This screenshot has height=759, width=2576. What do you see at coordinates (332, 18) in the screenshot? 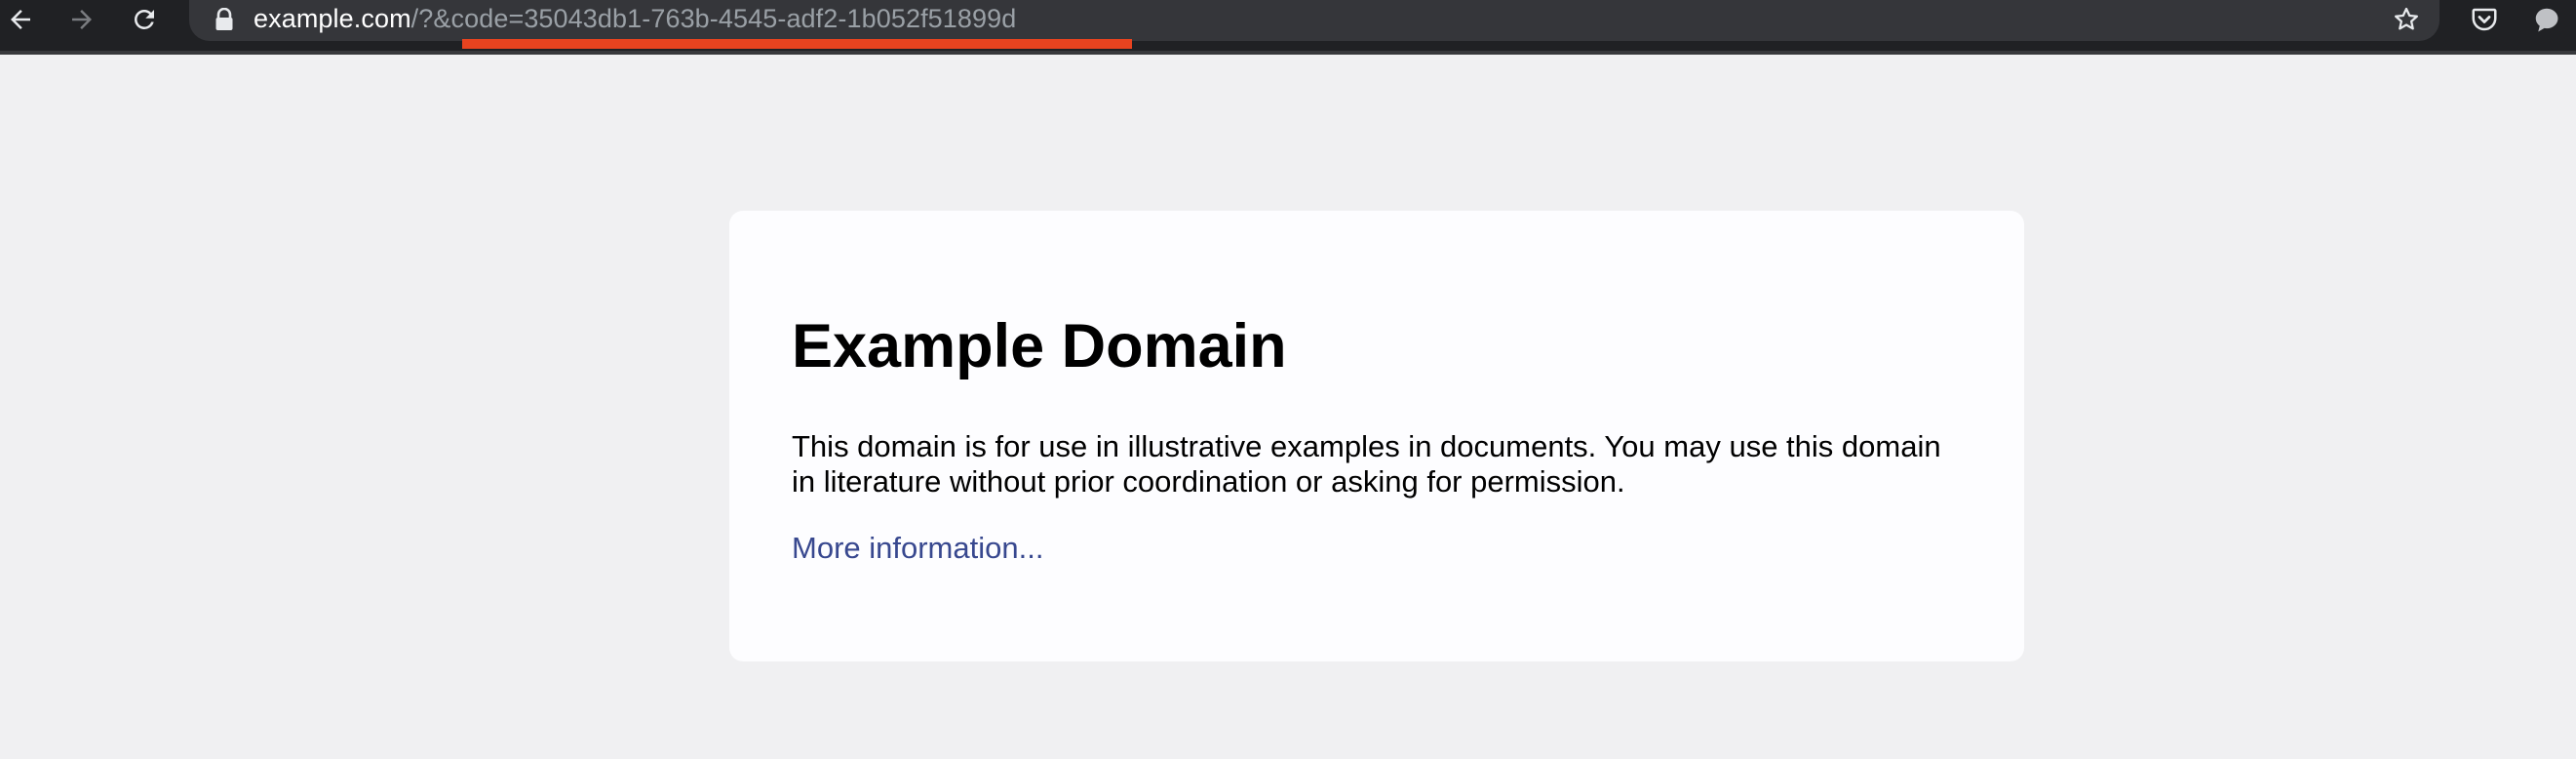
I see `url-host: example.com` at bounding box center [332, 18].